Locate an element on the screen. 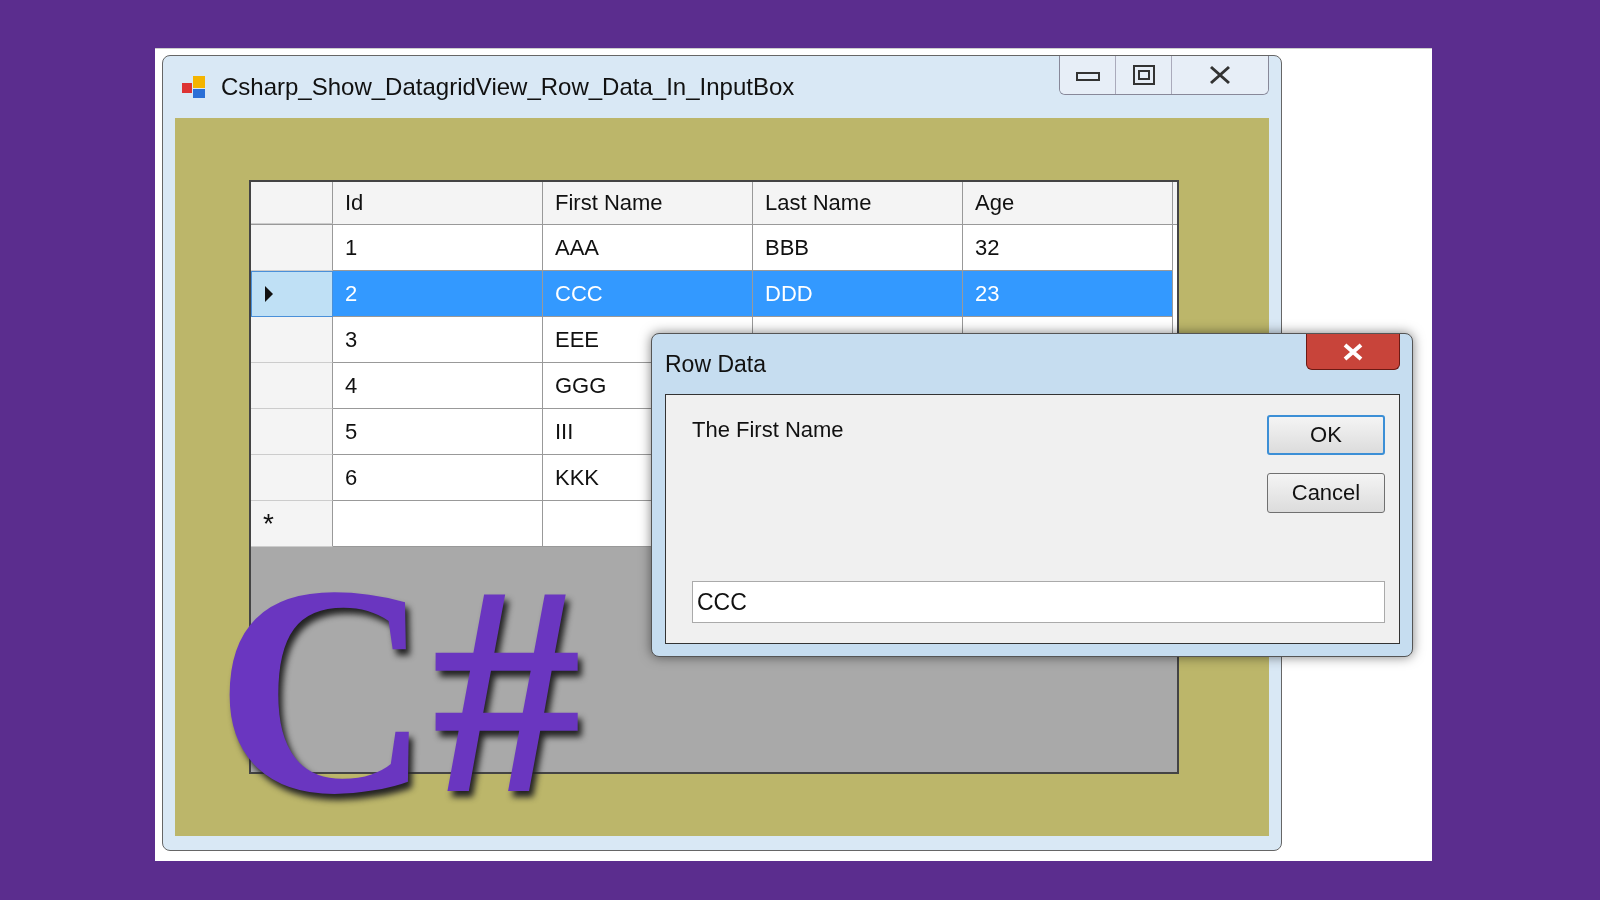 Image resolution: width=1600 pixels, height=900 pixels. minimize-button is located at coordinates (1088, 75).